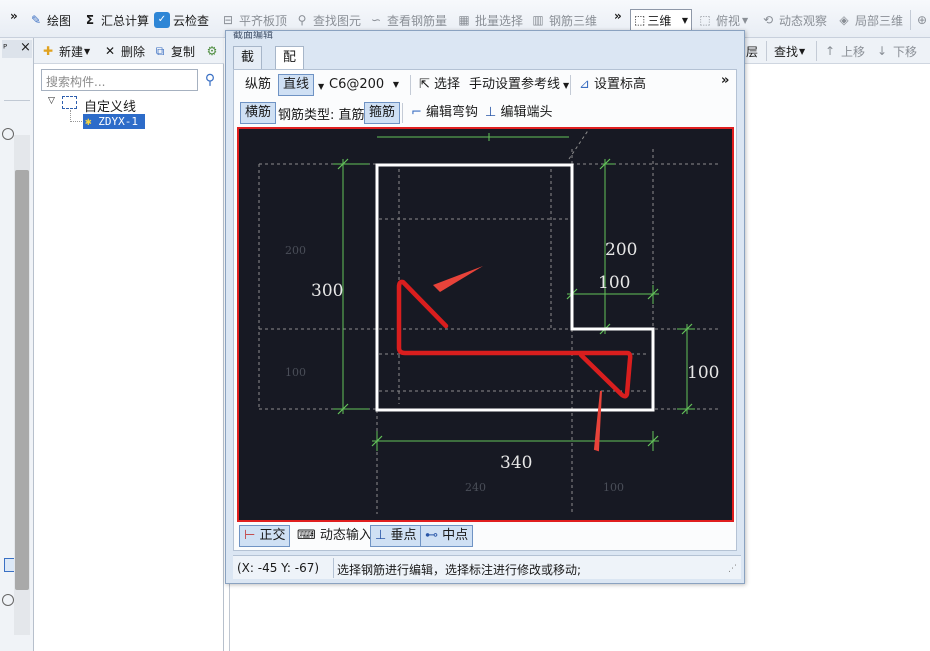 This screenshot has width=930, height=651. I want to click on copy-label: 复制, so click(183, 51).